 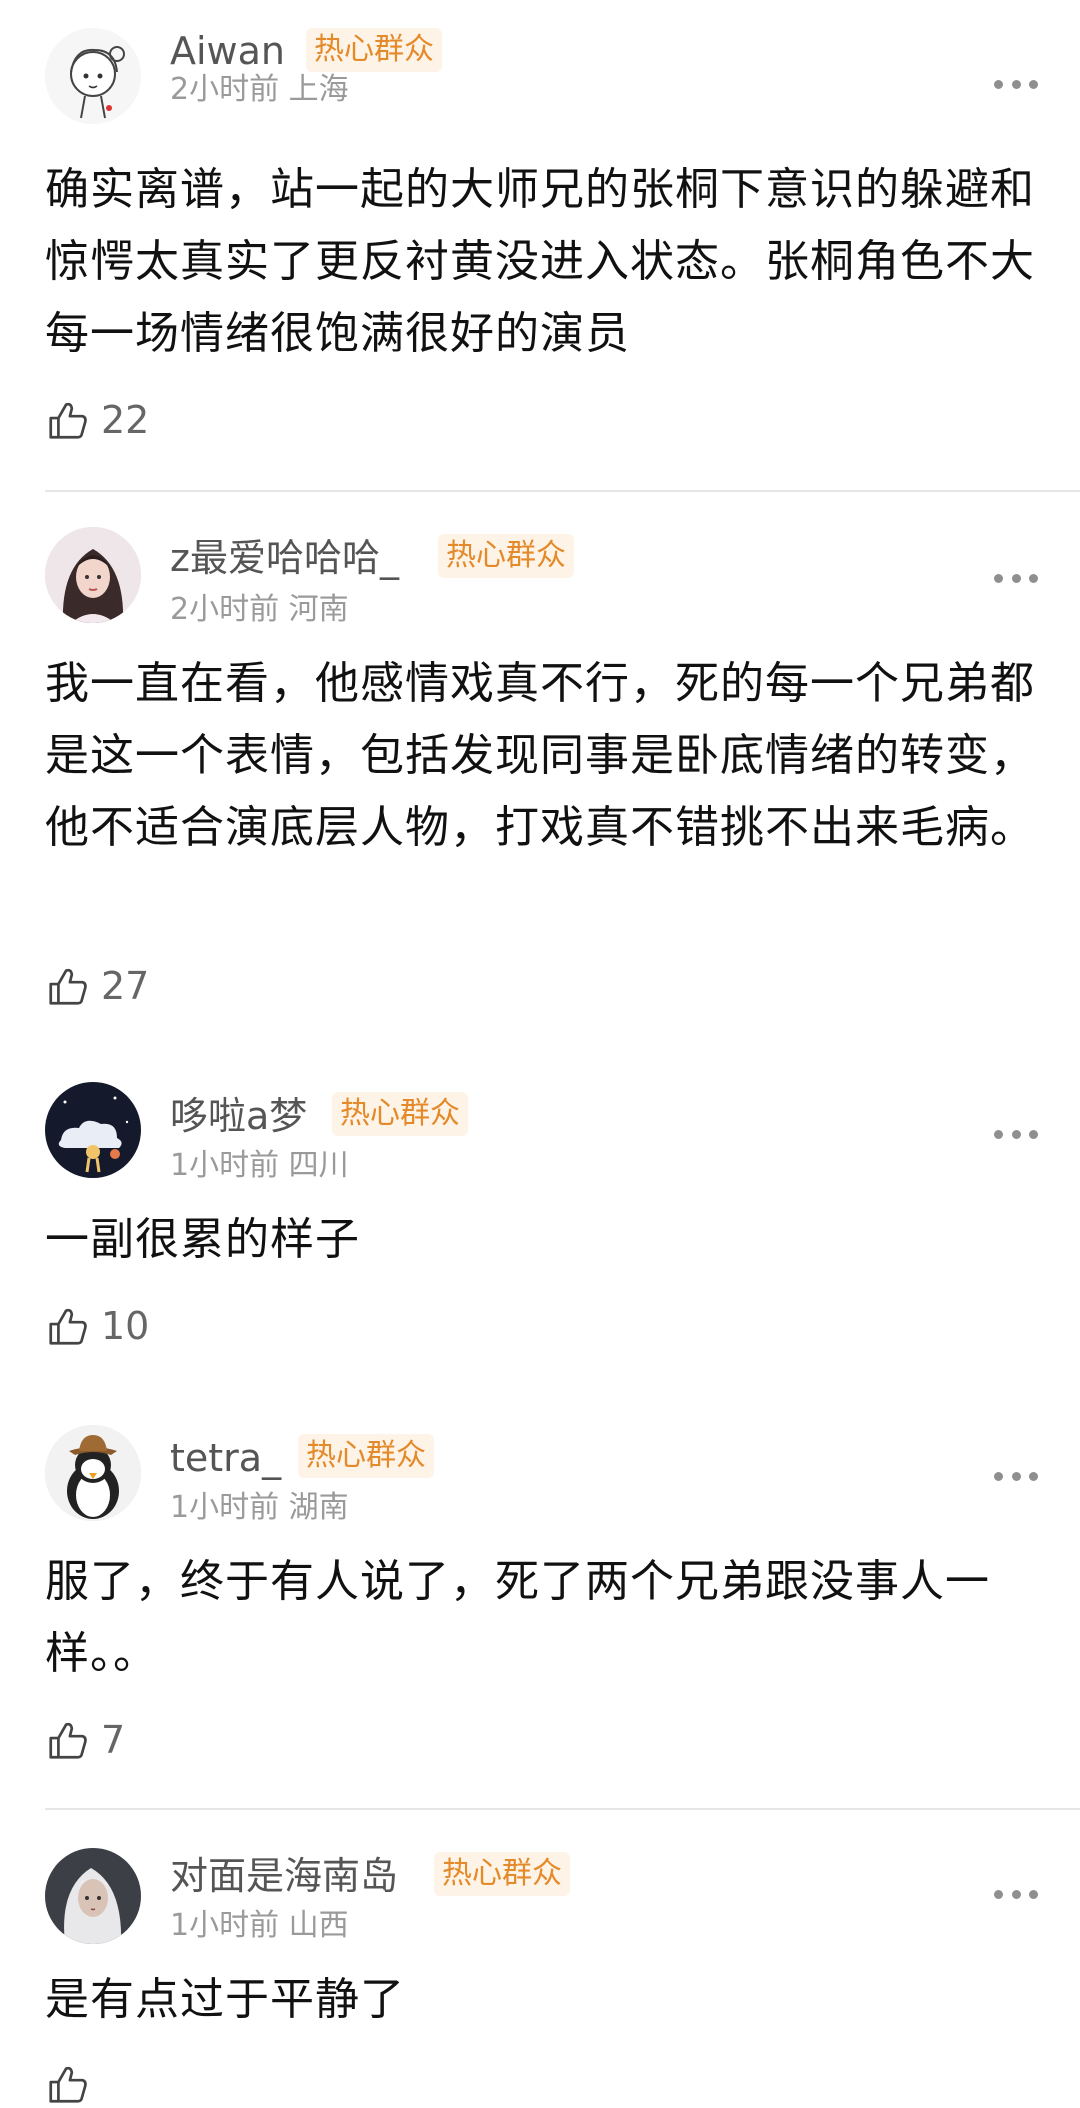 I want to click on comment-location: 上海, so click(x=318, y=89).